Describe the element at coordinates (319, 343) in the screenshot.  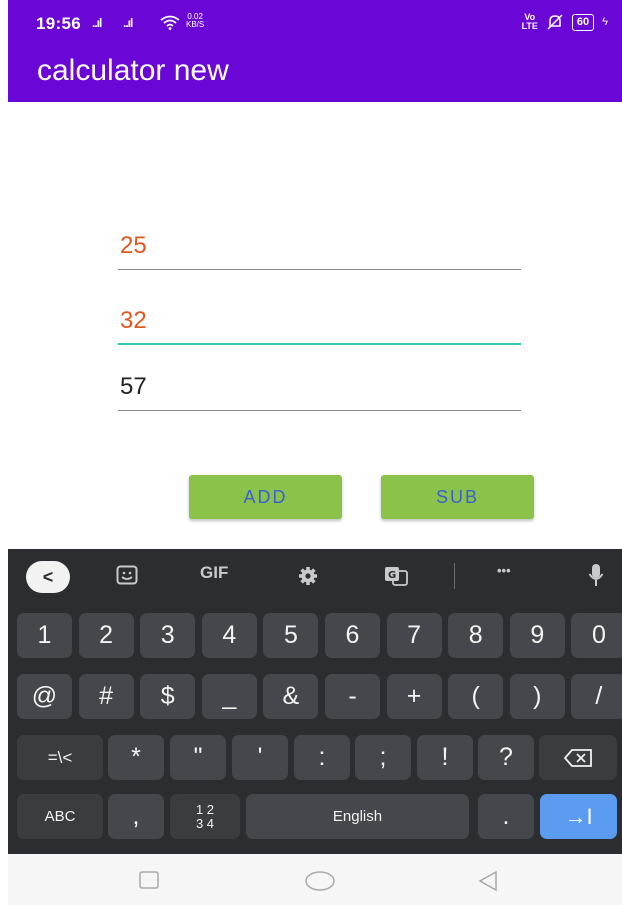
I see `input-underline-active` at that location.